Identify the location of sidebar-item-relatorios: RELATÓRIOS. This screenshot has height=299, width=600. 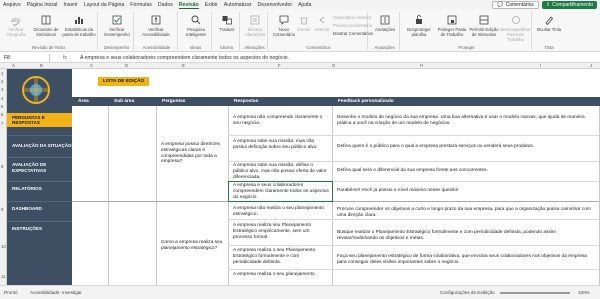
(39, 188).